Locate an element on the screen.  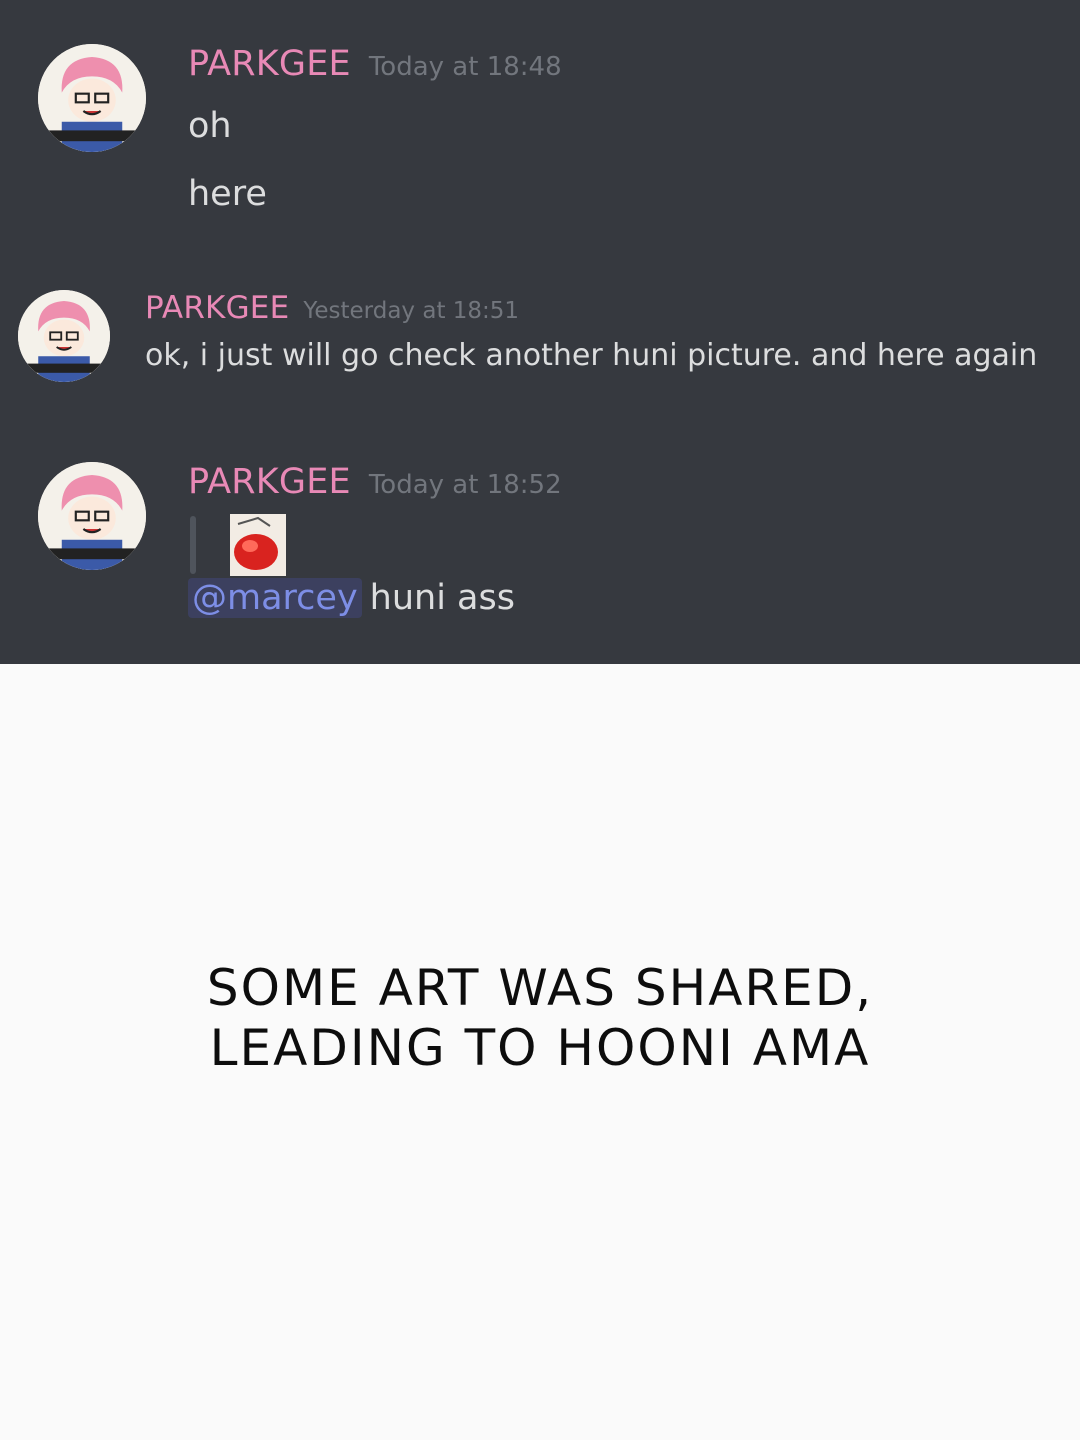
caption-line: LEADING TO HOONI AMA is located at coordinates (540, 1048).